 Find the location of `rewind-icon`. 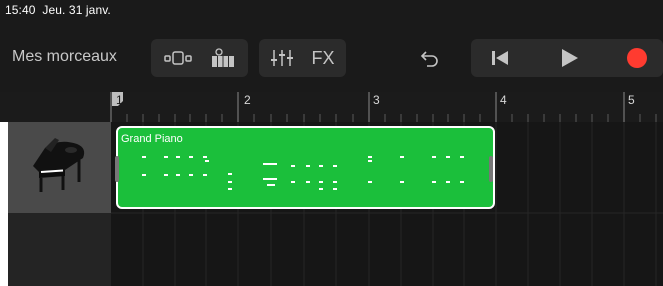

rewind-icon is located at coordinates (500, 58).